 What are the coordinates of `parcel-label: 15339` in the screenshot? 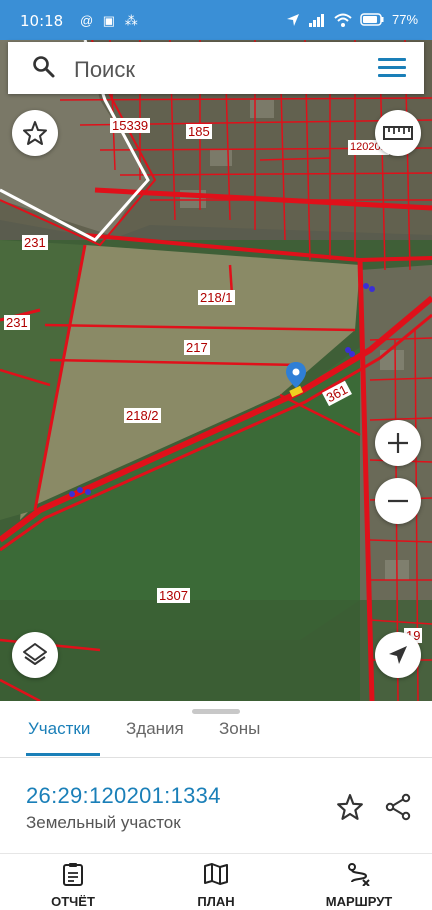 It's located at (130, 125).